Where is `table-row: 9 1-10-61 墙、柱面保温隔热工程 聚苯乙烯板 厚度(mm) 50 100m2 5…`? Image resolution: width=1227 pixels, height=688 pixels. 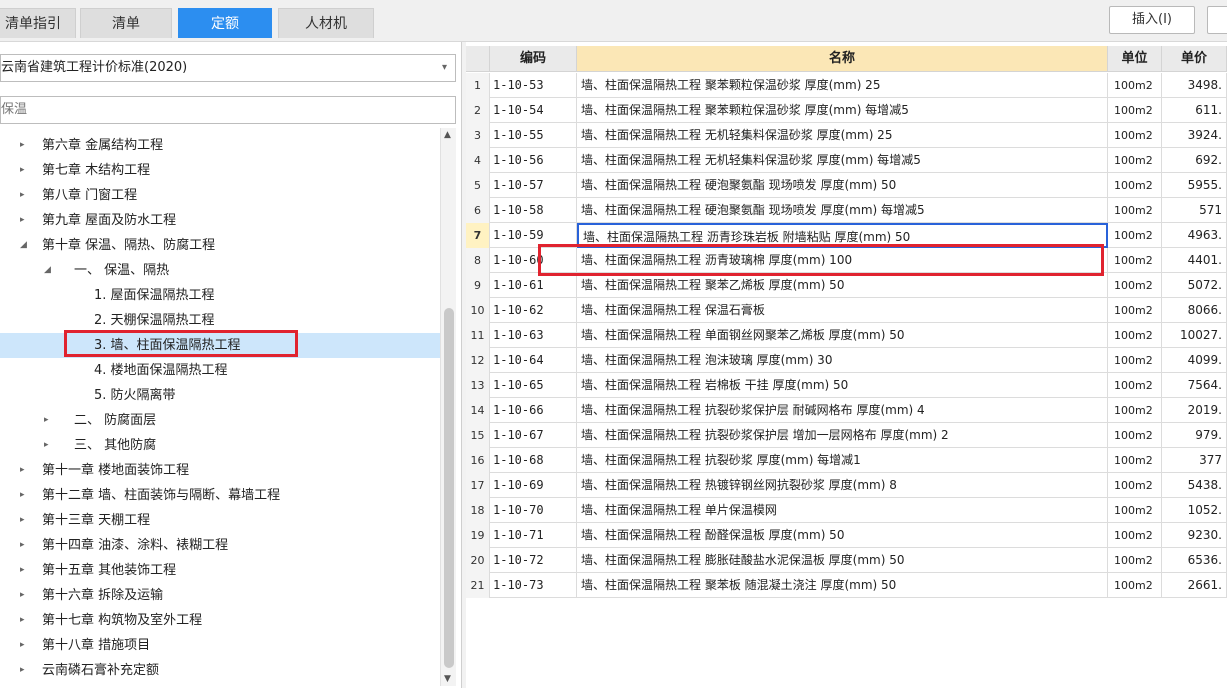 table-row: 9 1-10-61 墙、柱面保温隔热工程 聚苯乙烯板 厚度(mm) 50 100m2 5… is located at coordinates (846, 285).